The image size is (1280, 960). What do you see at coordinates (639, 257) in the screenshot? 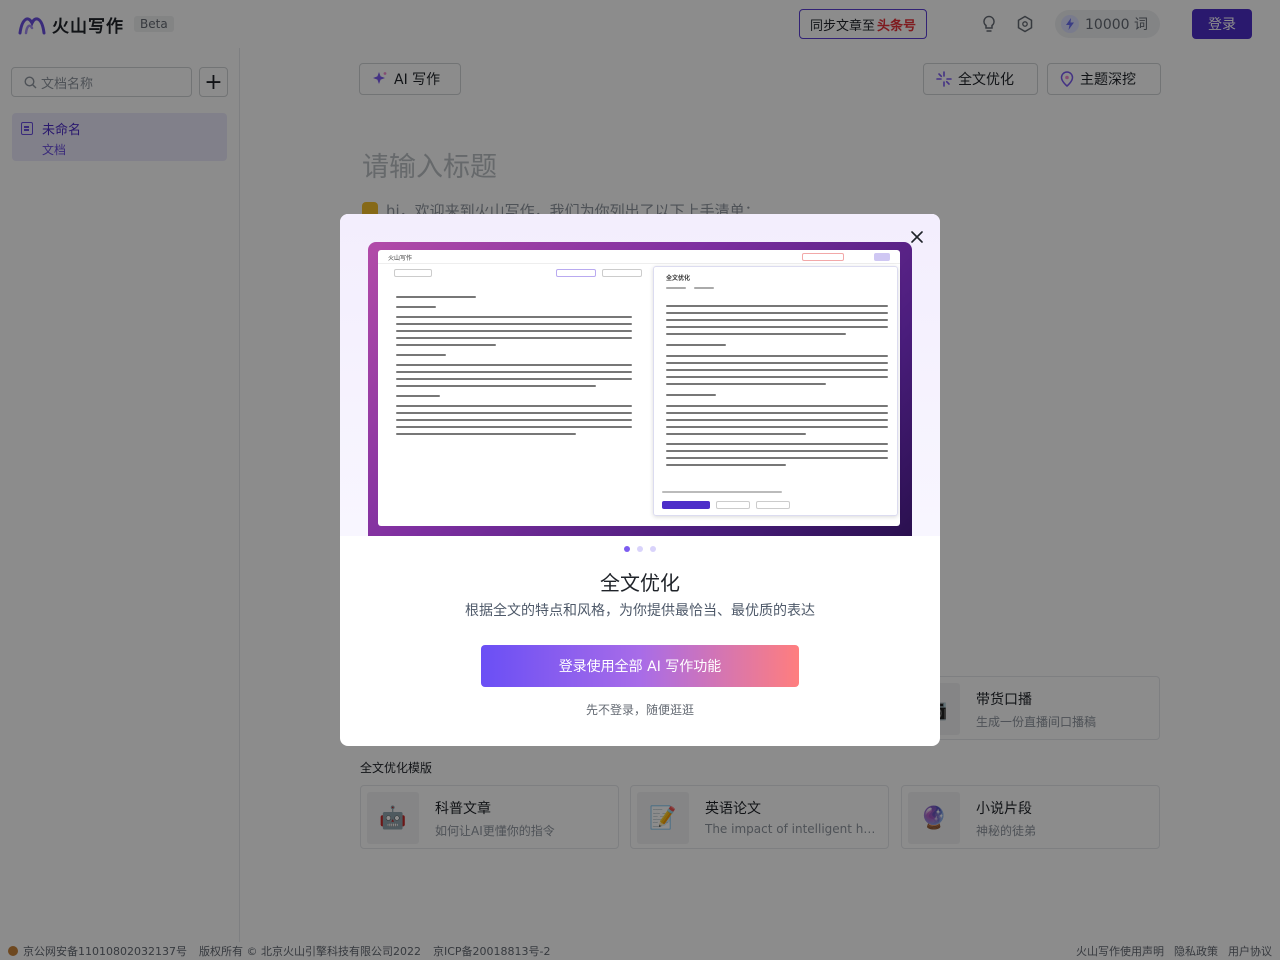
I see `preview-topbar: 火山写作` at bounding box center [639, 257].